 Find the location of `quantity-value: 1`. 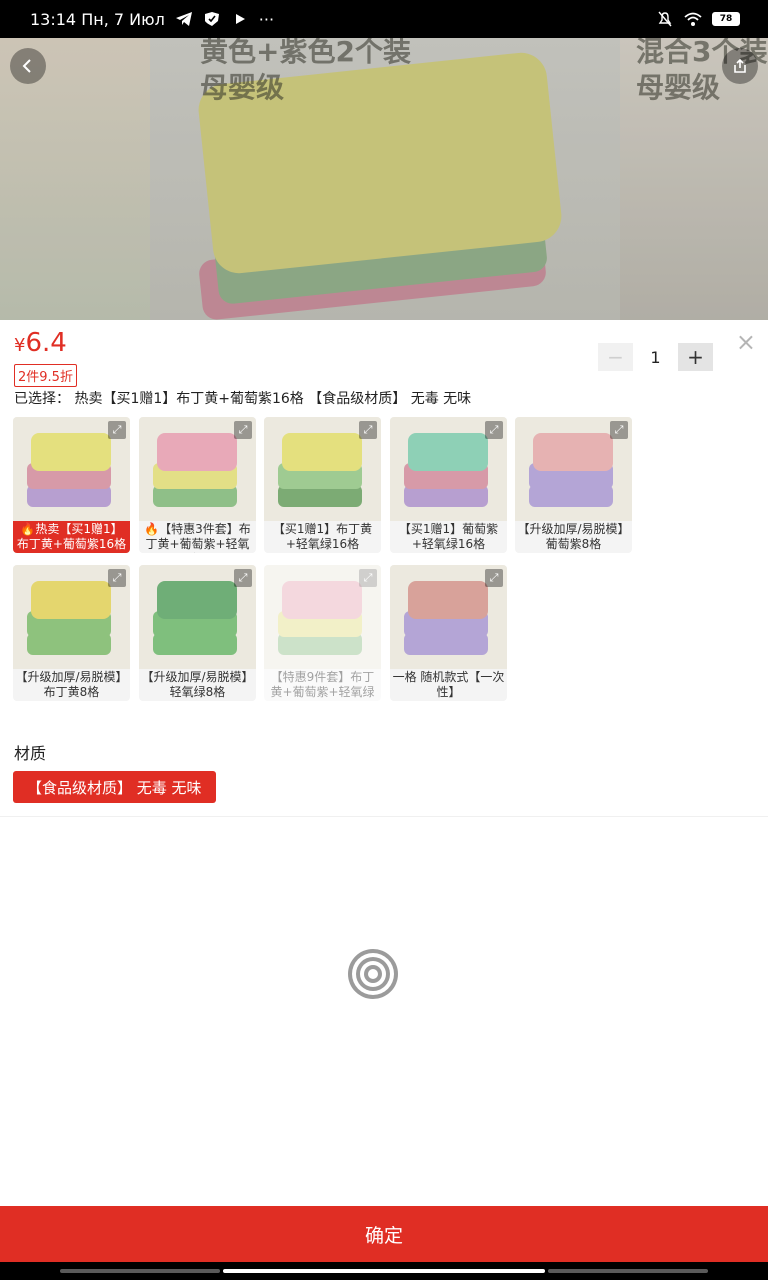

quantity-value: 1 is located at coordinates (655, 357).